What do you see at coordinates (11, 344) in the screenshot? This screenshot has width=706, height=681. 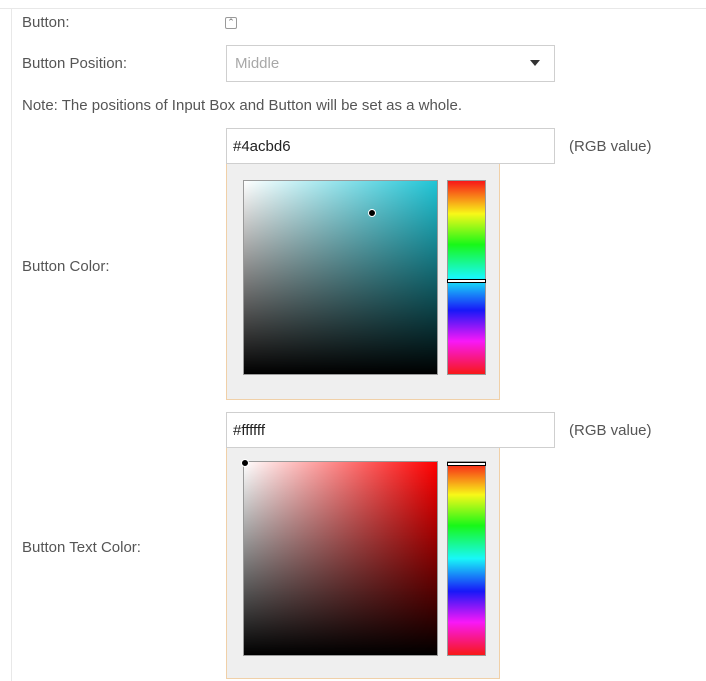 I see `left-divider` at bounding box center [11, 344].